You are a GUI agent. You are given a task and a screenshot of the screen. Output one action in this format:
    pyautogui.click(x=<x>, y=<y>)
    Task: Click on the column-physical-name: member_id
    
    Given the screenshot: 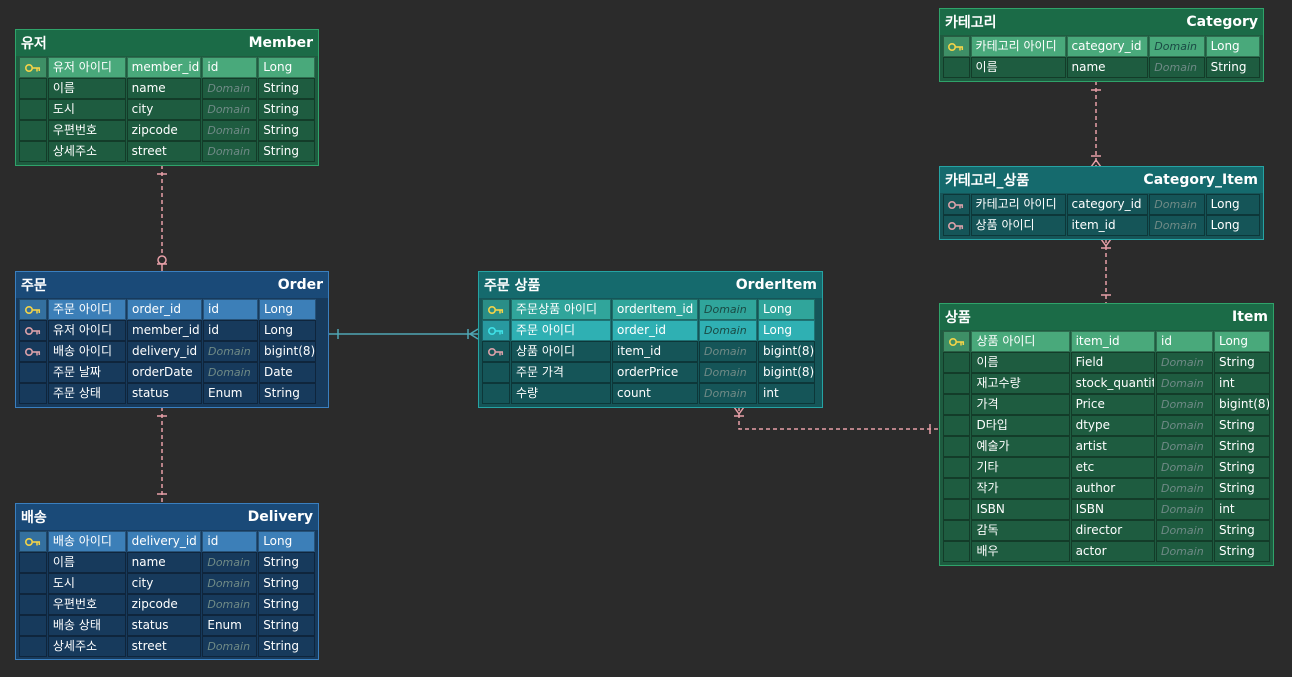 What is the action you would take?
    pyautogui.click(x=164, y=67)
    